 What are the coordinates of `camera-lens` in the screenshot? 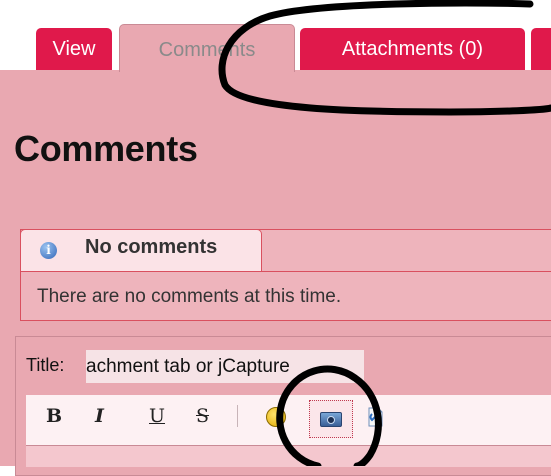 It's located at (331, 420).